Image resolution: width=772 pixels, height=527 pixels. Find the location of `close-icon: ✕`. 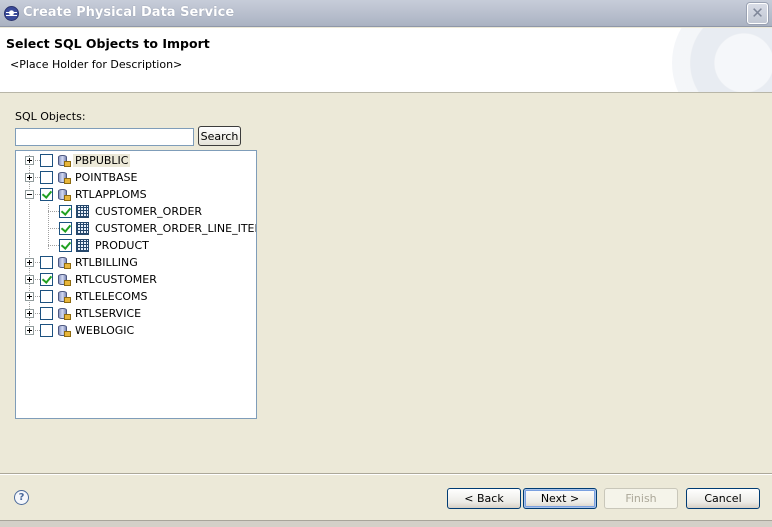

close-icon: ✕ is located at coordinates (757, 13).